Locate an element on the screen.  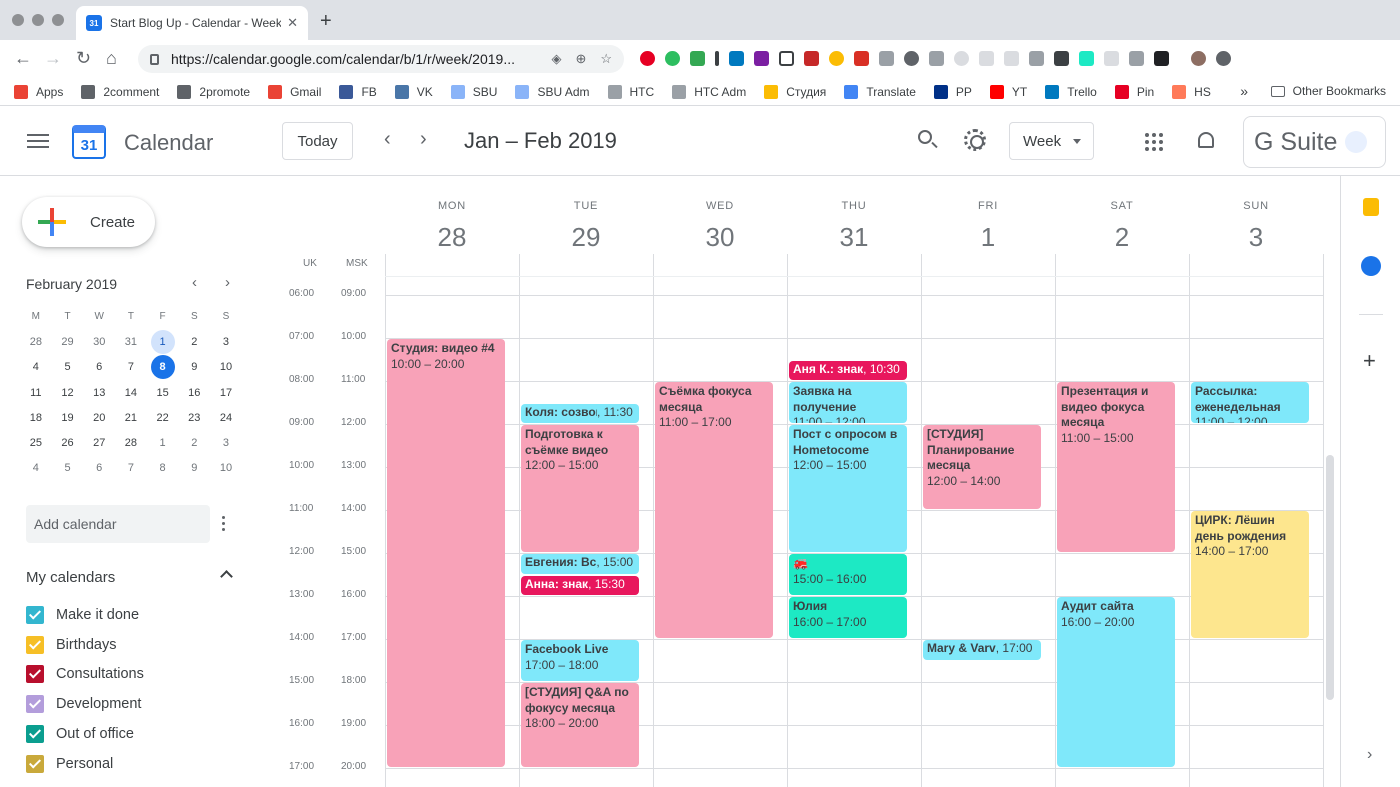
sync-extension-icon is located at coordinates (697, 58).